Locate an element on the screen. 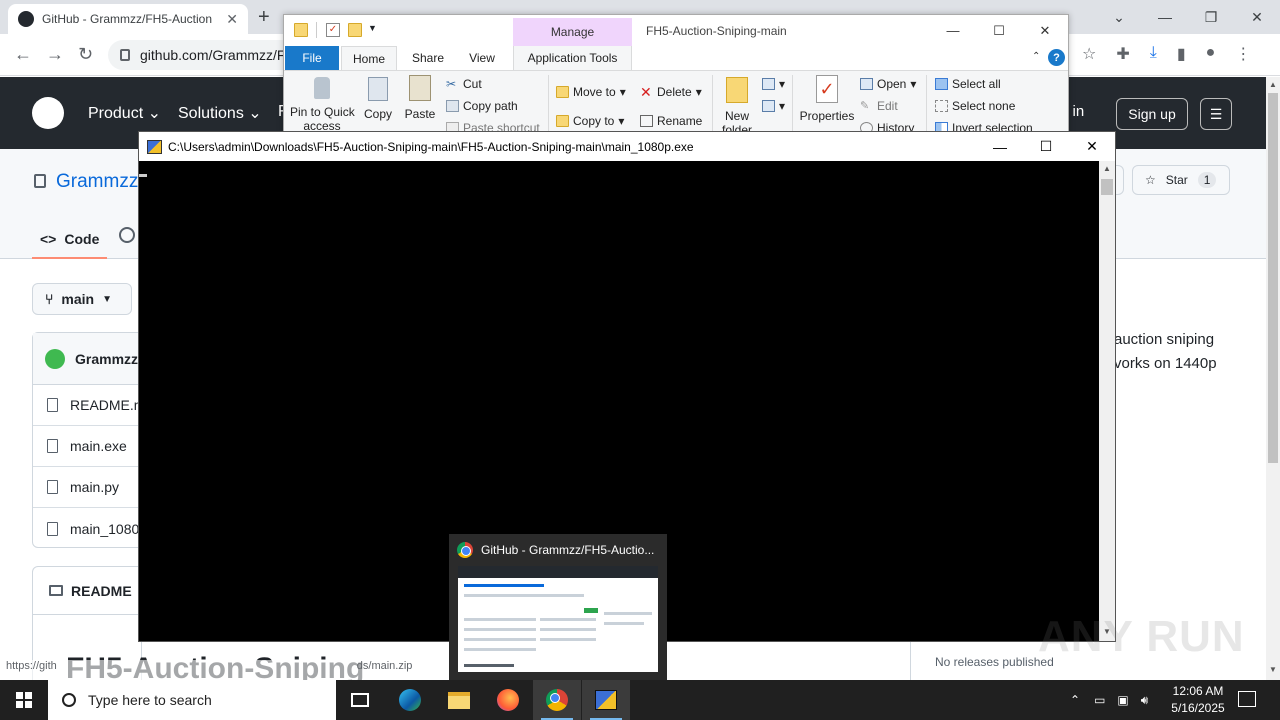 Image resolution: width=1280 pixels, height=720 pixels. file-row: main.py is located at coordinates (87, 487).